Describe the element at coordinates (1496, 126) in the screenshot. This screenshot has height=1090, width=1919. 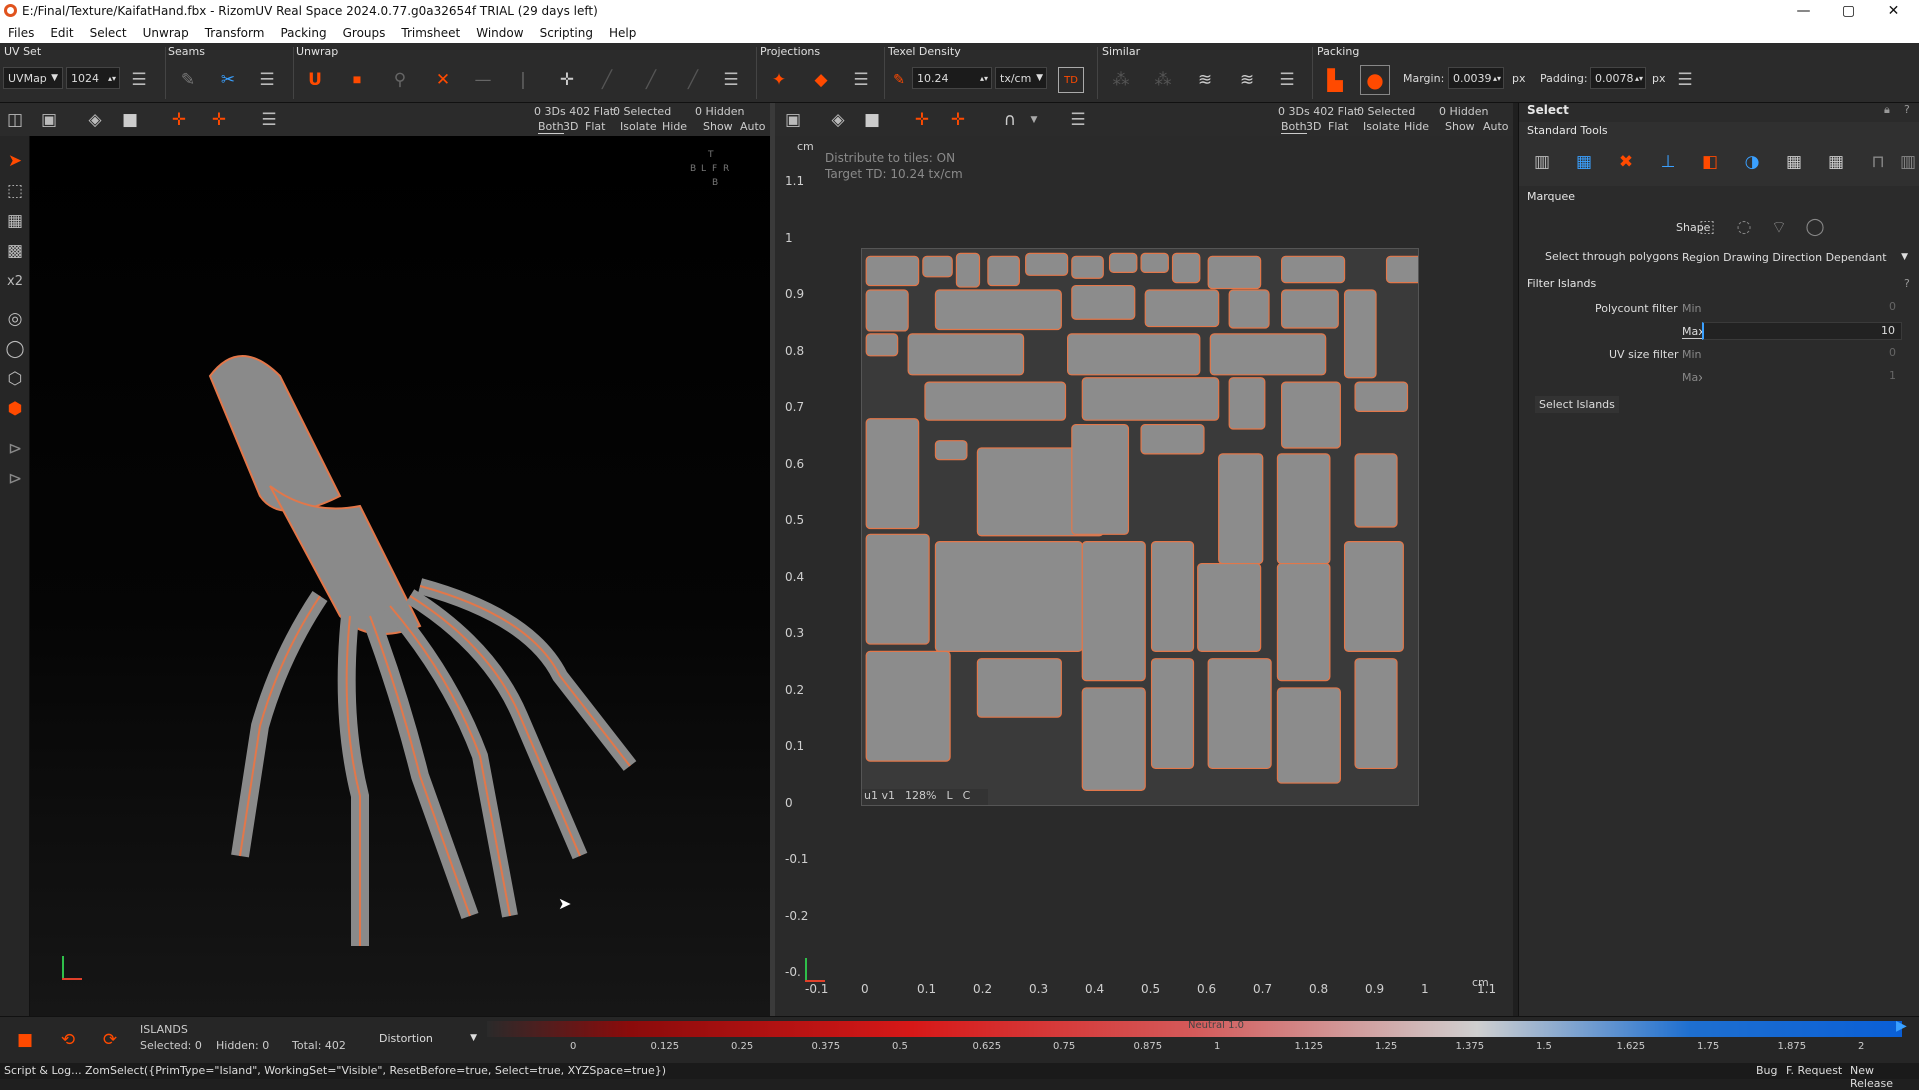
I see `auto-button: Auto` at that location.